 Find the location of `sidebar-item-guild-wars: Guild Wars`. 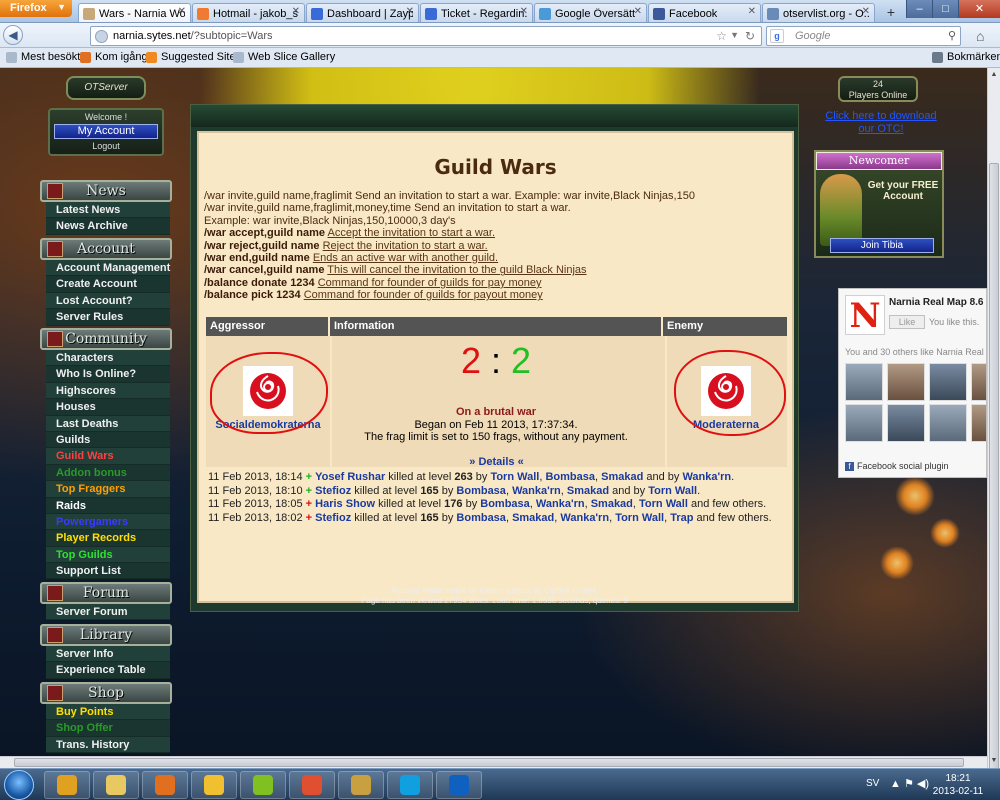

sidebar-item-guild-wars: Guild Wars is located at coordinates (108, 456).